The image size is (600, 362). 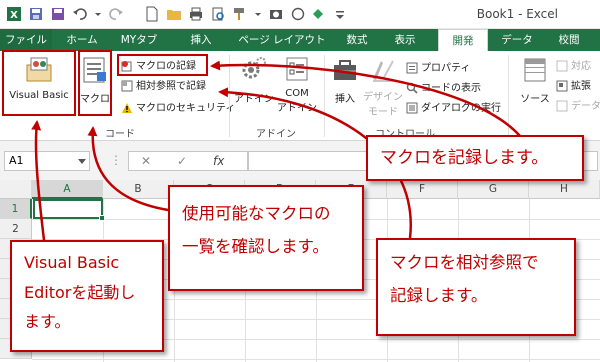 I want to click on run-dialog-button: ダイアログの実行, so click(x=453, y=109).